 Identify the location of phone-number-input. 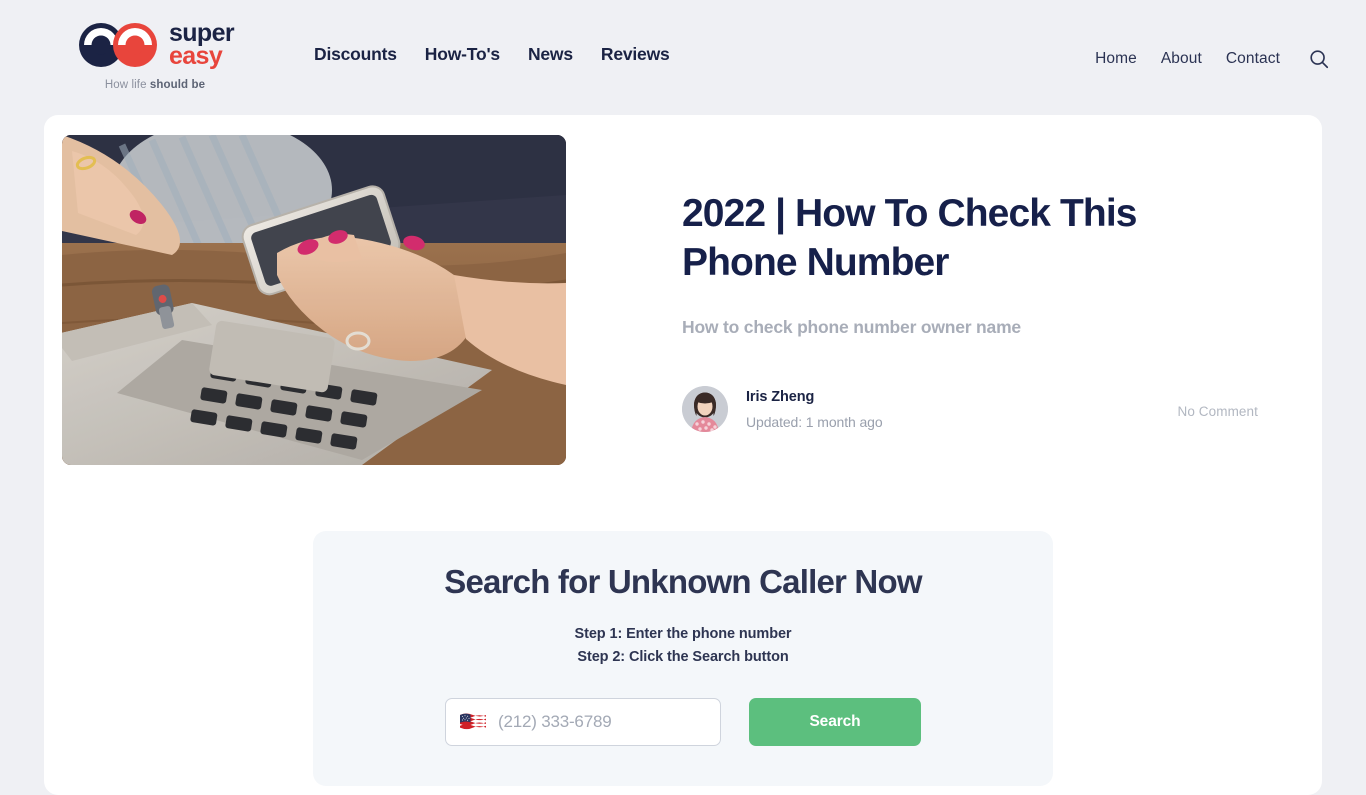
(608, 721).